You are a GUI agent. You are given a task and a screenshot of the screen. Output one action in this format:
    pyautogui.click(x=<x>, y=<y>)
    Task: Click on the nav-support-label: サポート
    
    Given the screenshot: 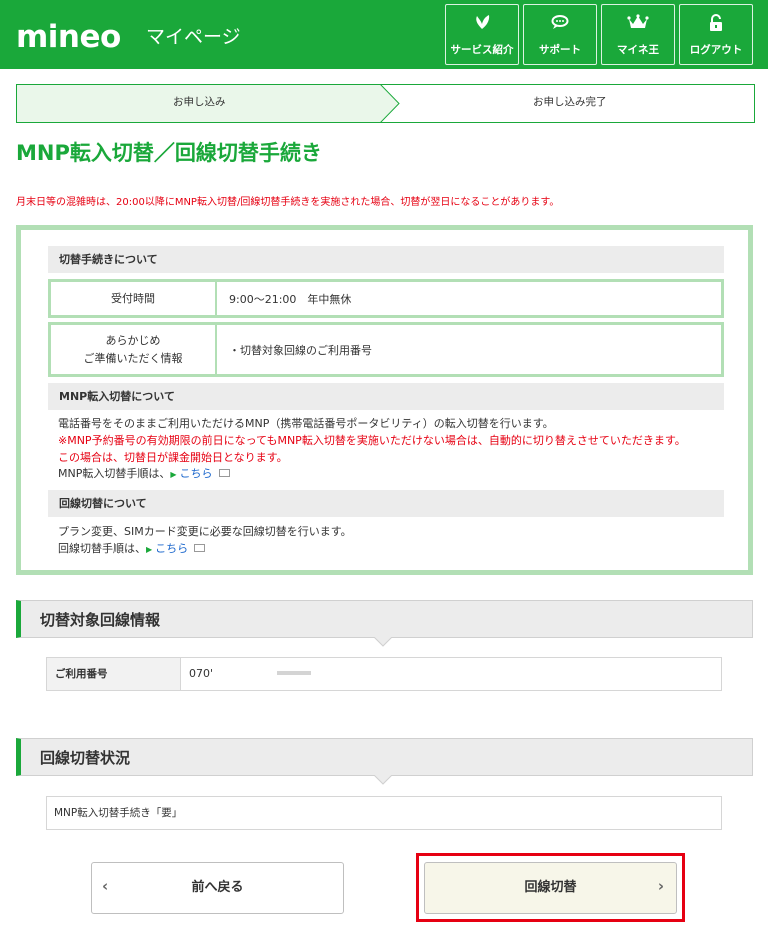 What is the action you would take?
    pyautogui.click(x=560, y=50)
    